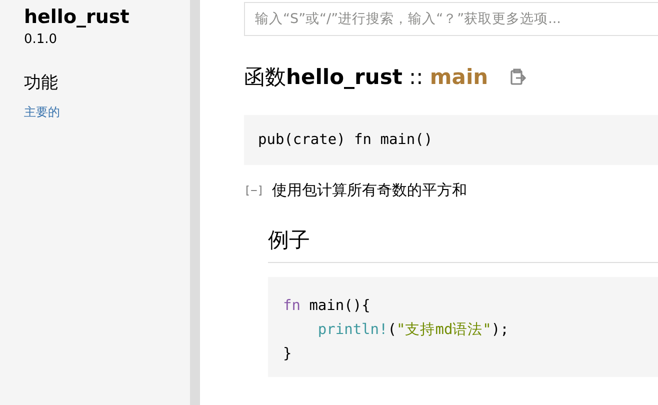 The image size is (658, 405). I want to click on doc-summary: 使用包计算所有奇数的平方和, so click(369, 190).